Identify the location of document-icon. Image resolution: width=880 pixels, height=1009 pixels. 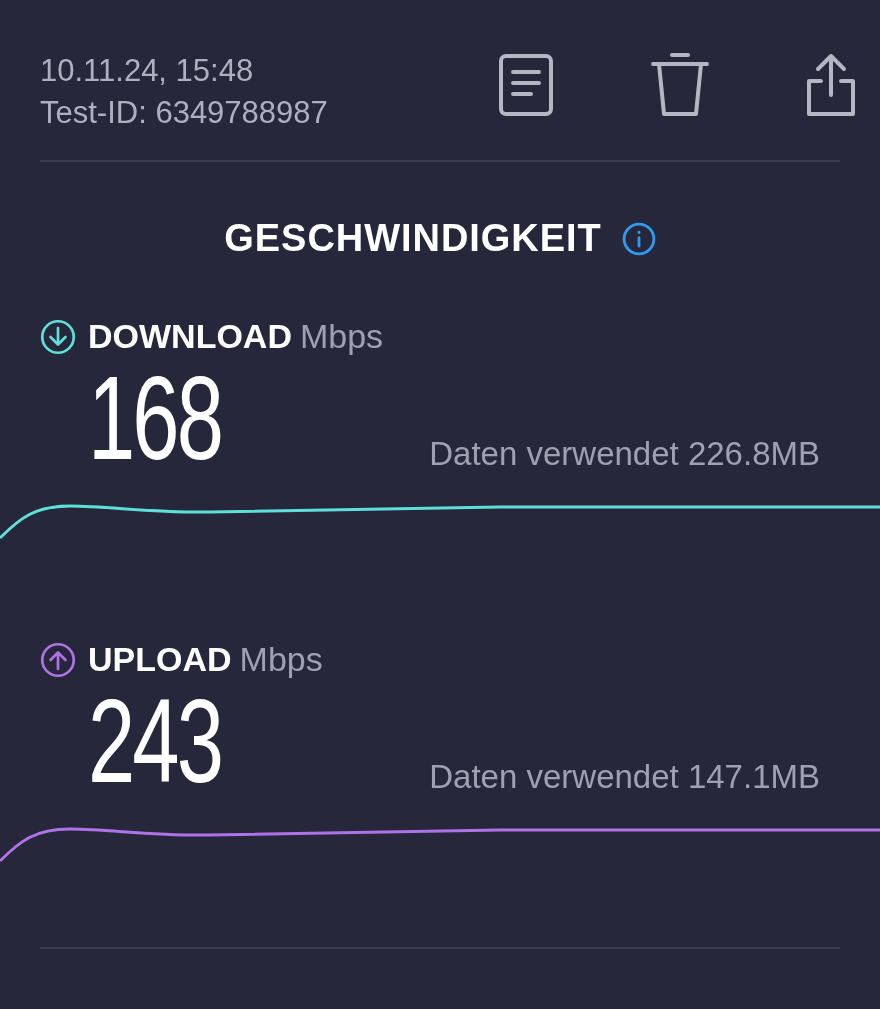
(526, 85).